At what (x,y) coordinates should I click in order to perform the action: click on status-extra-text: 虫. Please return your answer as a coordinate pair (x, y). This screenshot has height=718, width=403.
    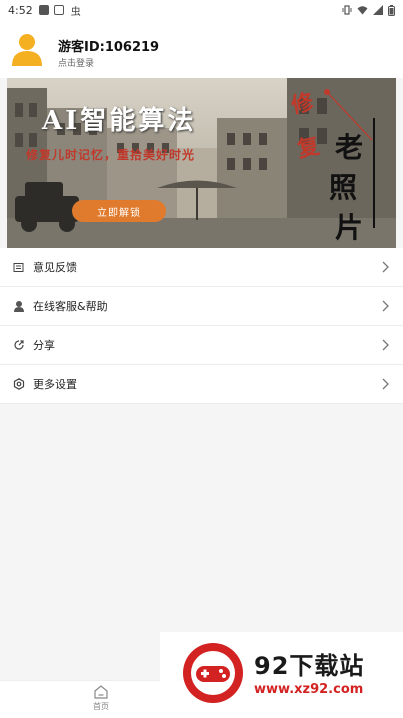
    Looking at the image, I should click on (75, 12).